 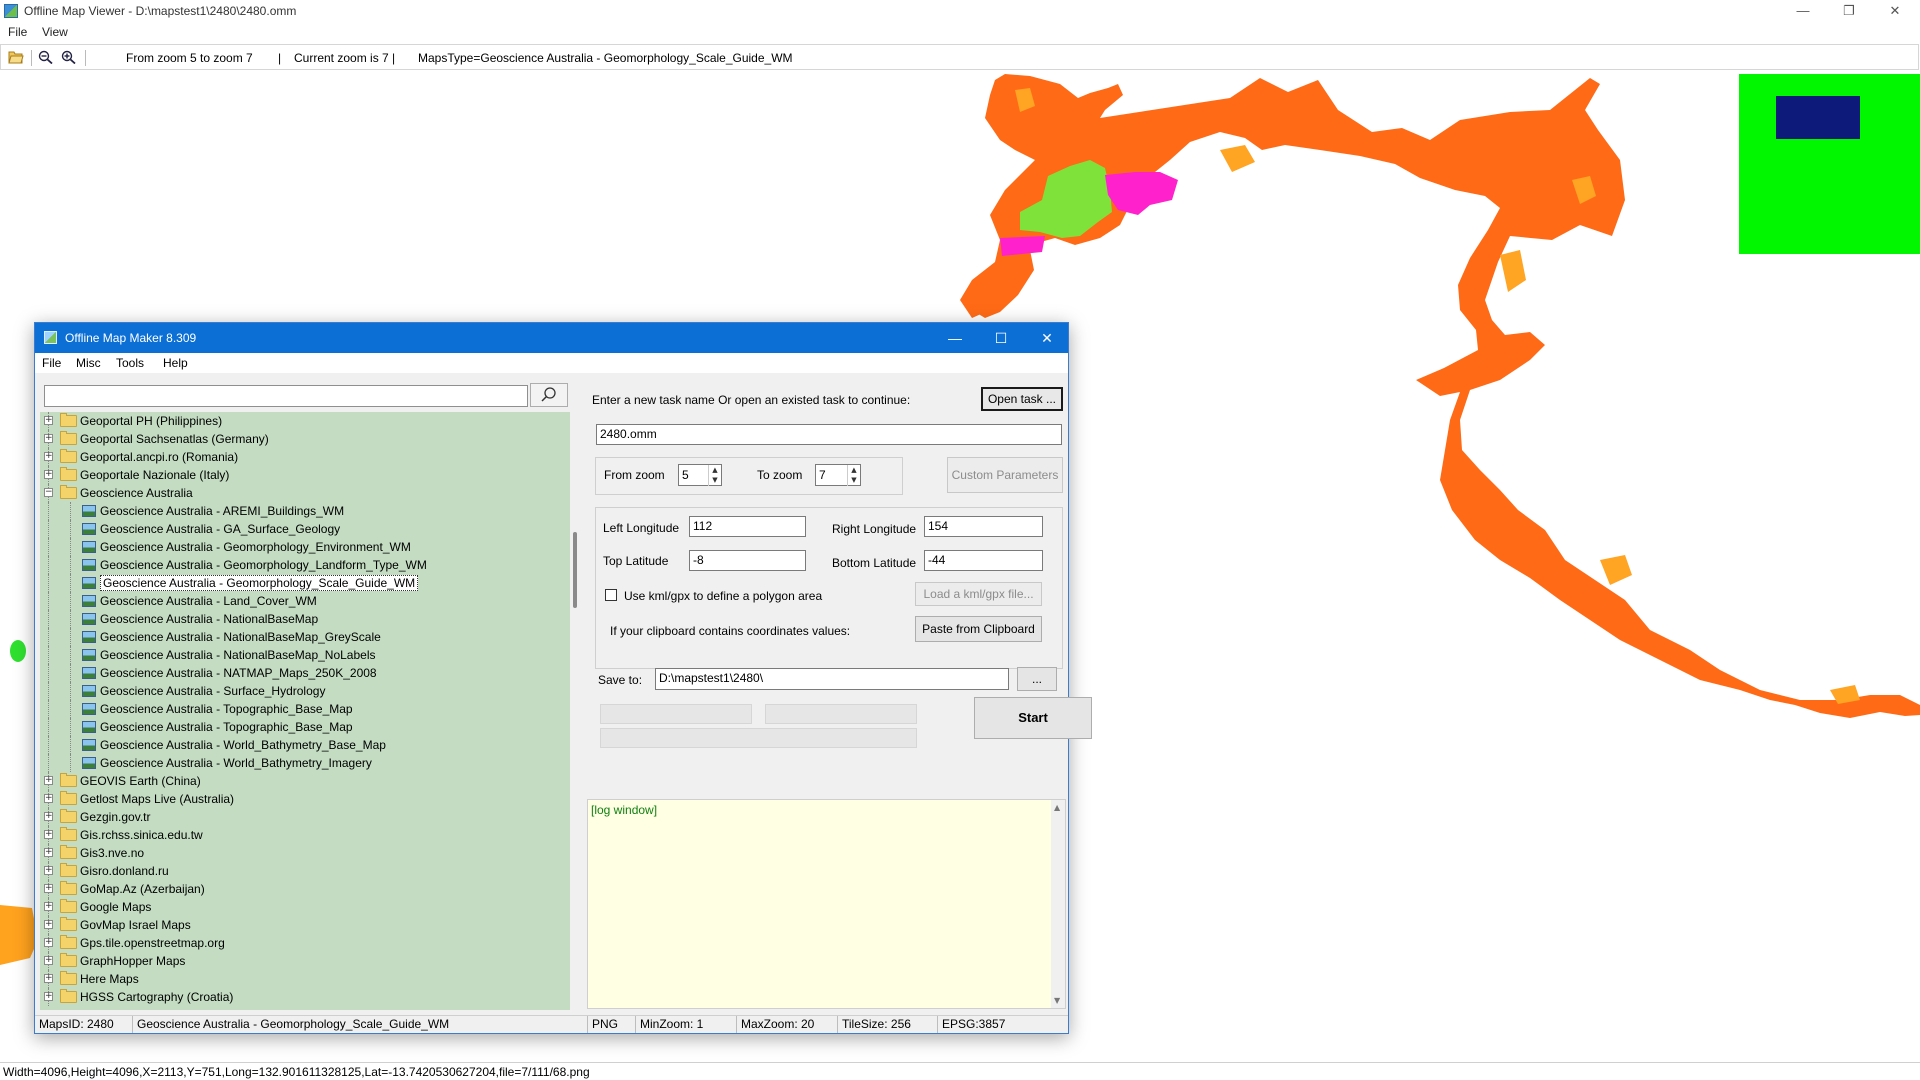 I want to click on collapse-icon: −, so click(x=48, y=492).